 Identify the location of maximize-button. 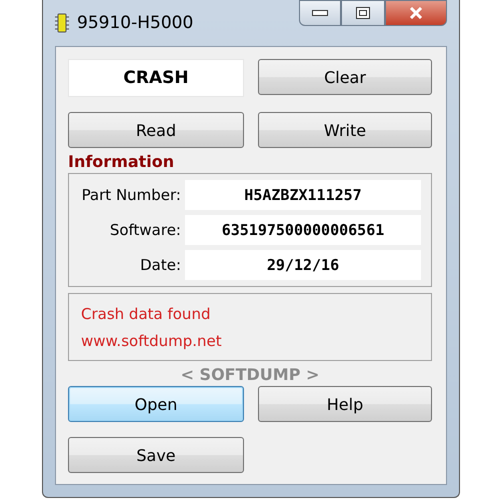
(363, 13).